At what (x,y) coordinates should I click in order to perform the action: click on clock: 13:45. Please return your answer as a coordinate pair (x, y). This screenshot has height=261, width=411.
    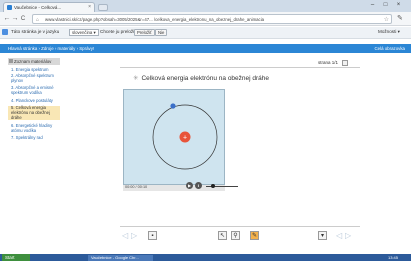
    Looking at the image, I should click on (393, 257).